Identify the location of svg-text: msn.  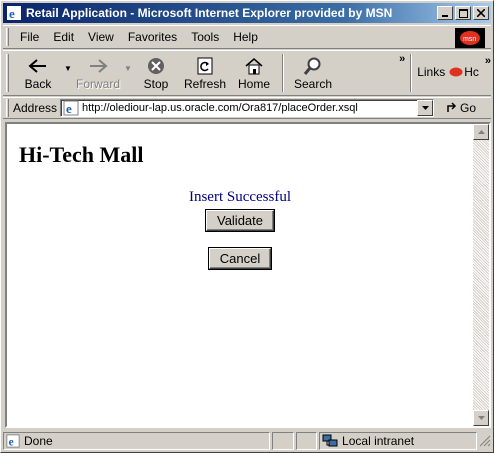
(469, 39).